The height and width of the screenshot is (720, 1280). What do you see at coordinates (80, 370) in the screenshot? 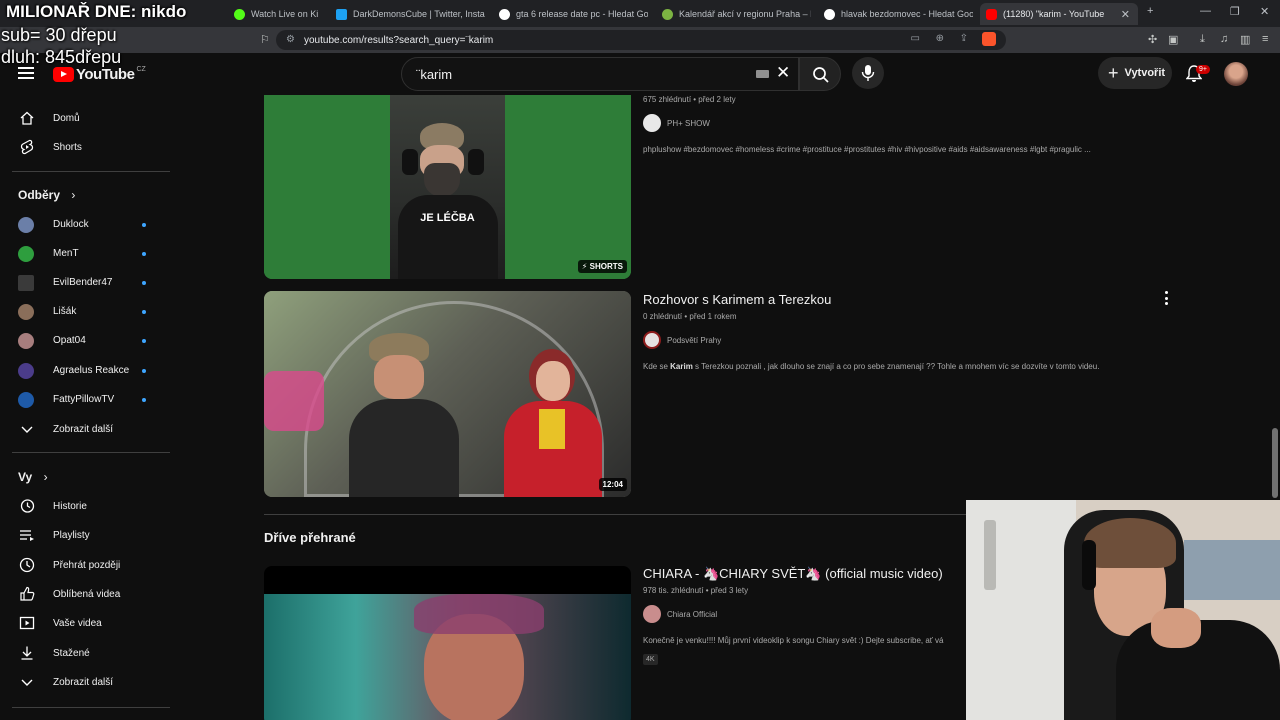
I see `sidebar-subscription: Agraelus Reakce` at bounding box center [80, 370].